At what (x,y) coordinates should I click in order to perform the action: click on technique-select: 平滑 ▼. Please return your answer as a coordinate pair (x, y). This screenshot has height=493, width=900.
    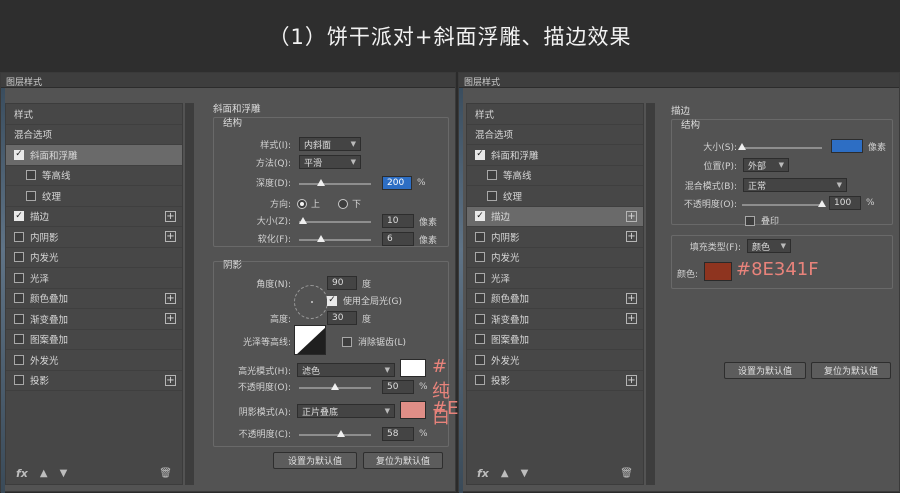
    Looking at the image, I should click on (330, 162).